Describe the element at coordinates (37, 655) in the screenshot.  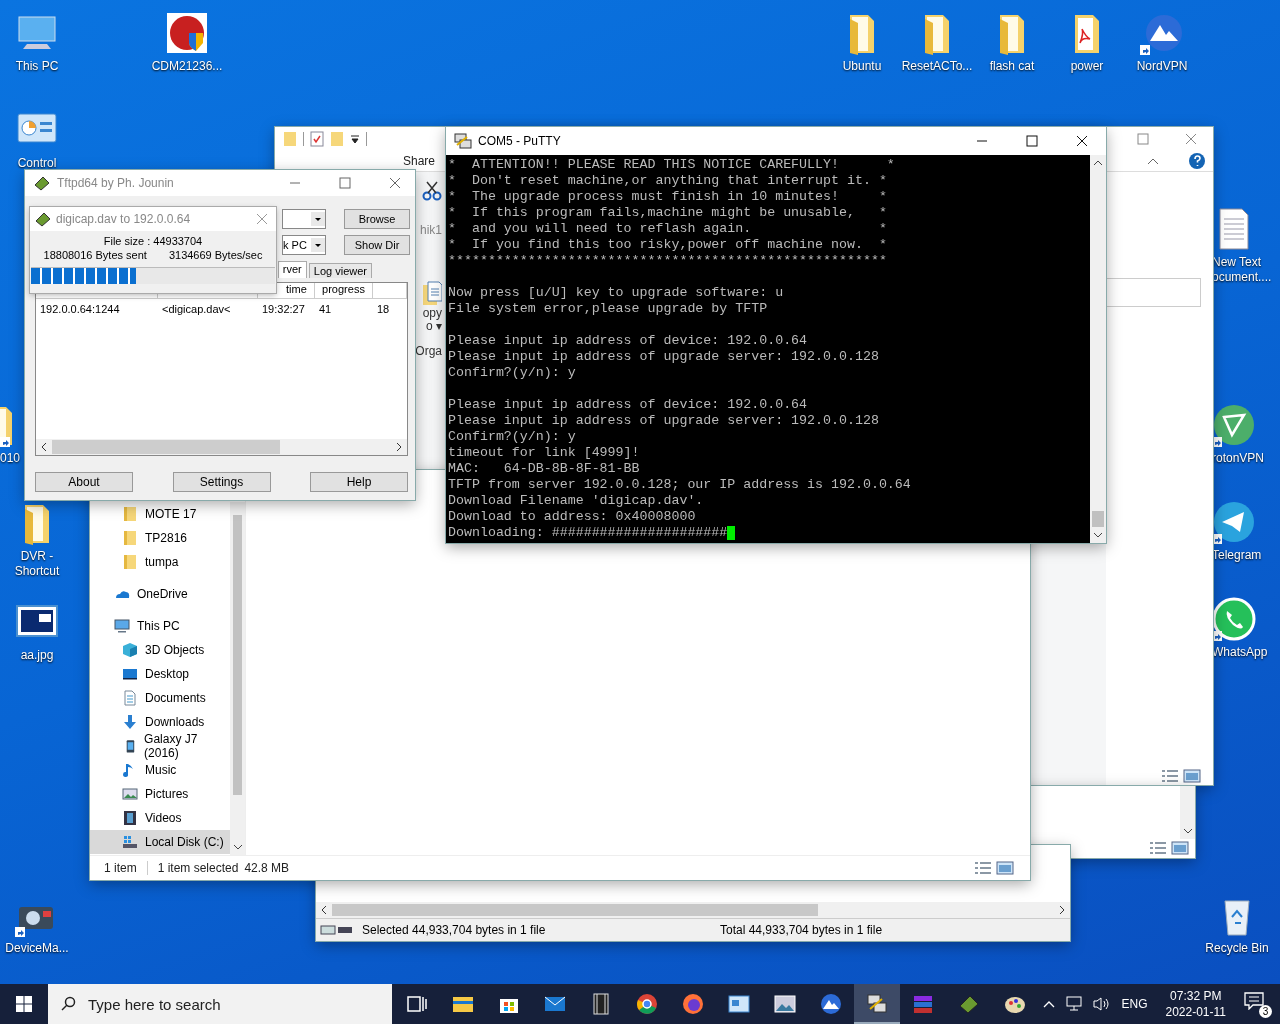
I see `icon-label: aa.jpg` at that location.